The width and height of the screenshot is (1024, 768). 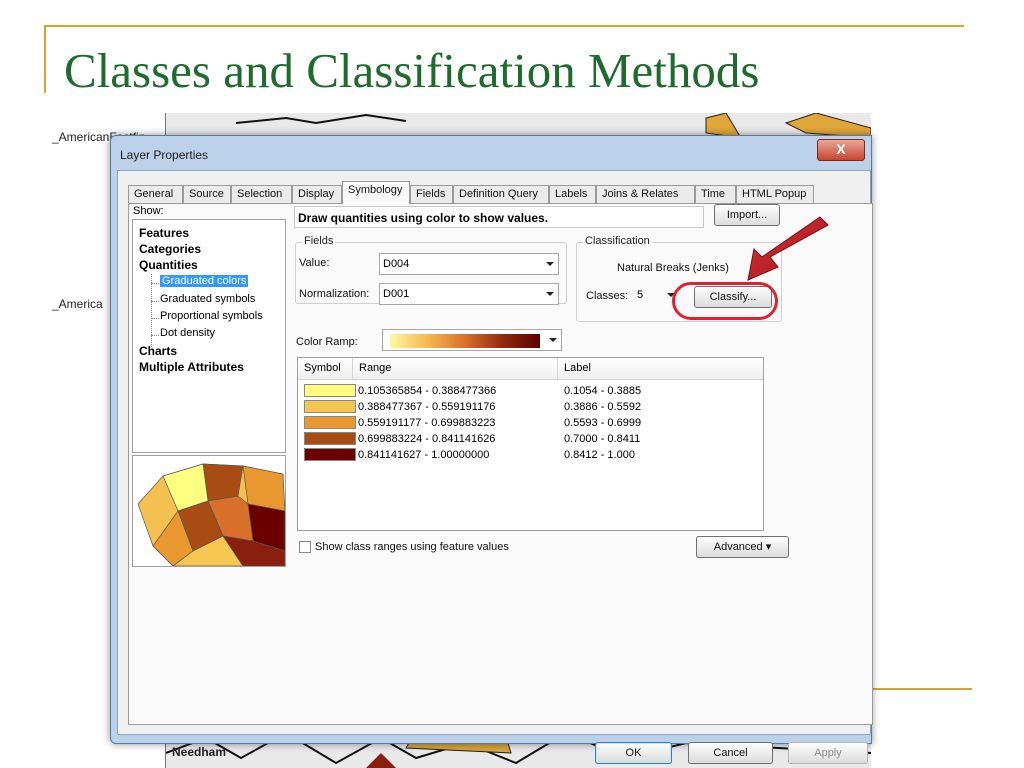 What do you see at coordinates (314, 263) in the screenshot?
I see `value-label: Value:` at bounding box center [314, 263].